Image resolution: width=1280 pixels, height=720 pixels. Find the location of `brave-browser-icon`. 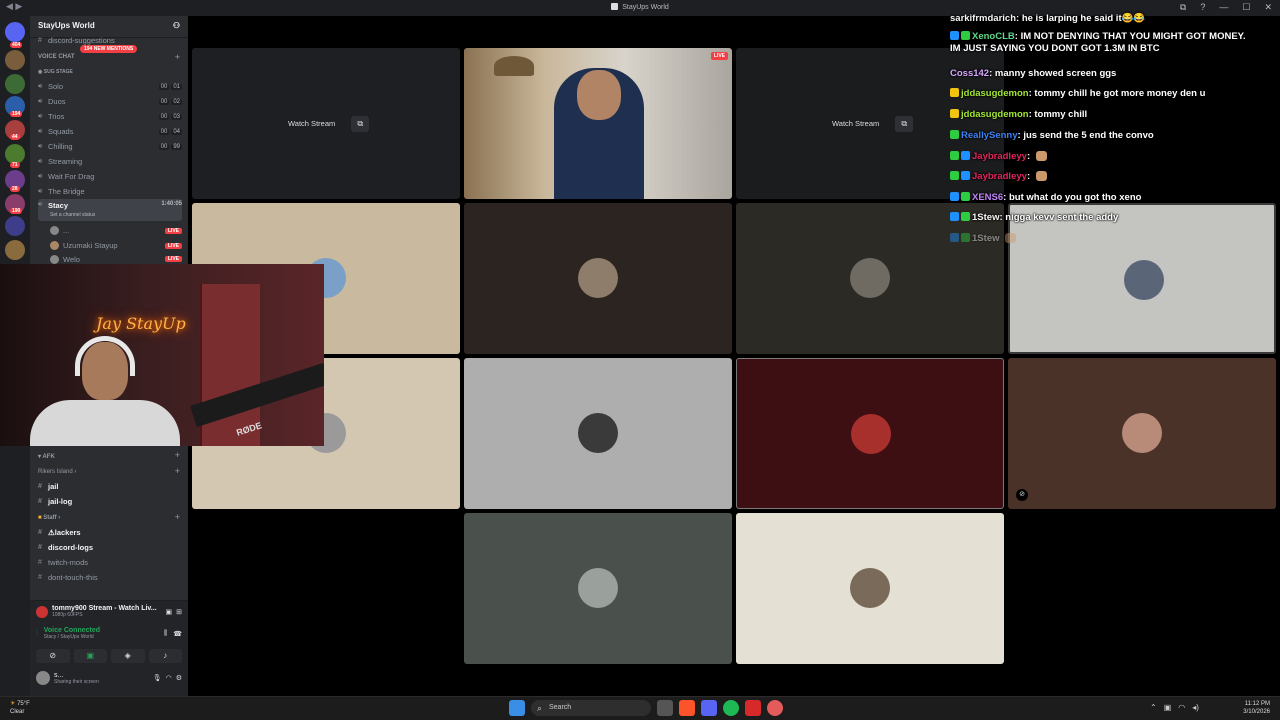

brave-browser-icon is located at coordinates (687, 708).